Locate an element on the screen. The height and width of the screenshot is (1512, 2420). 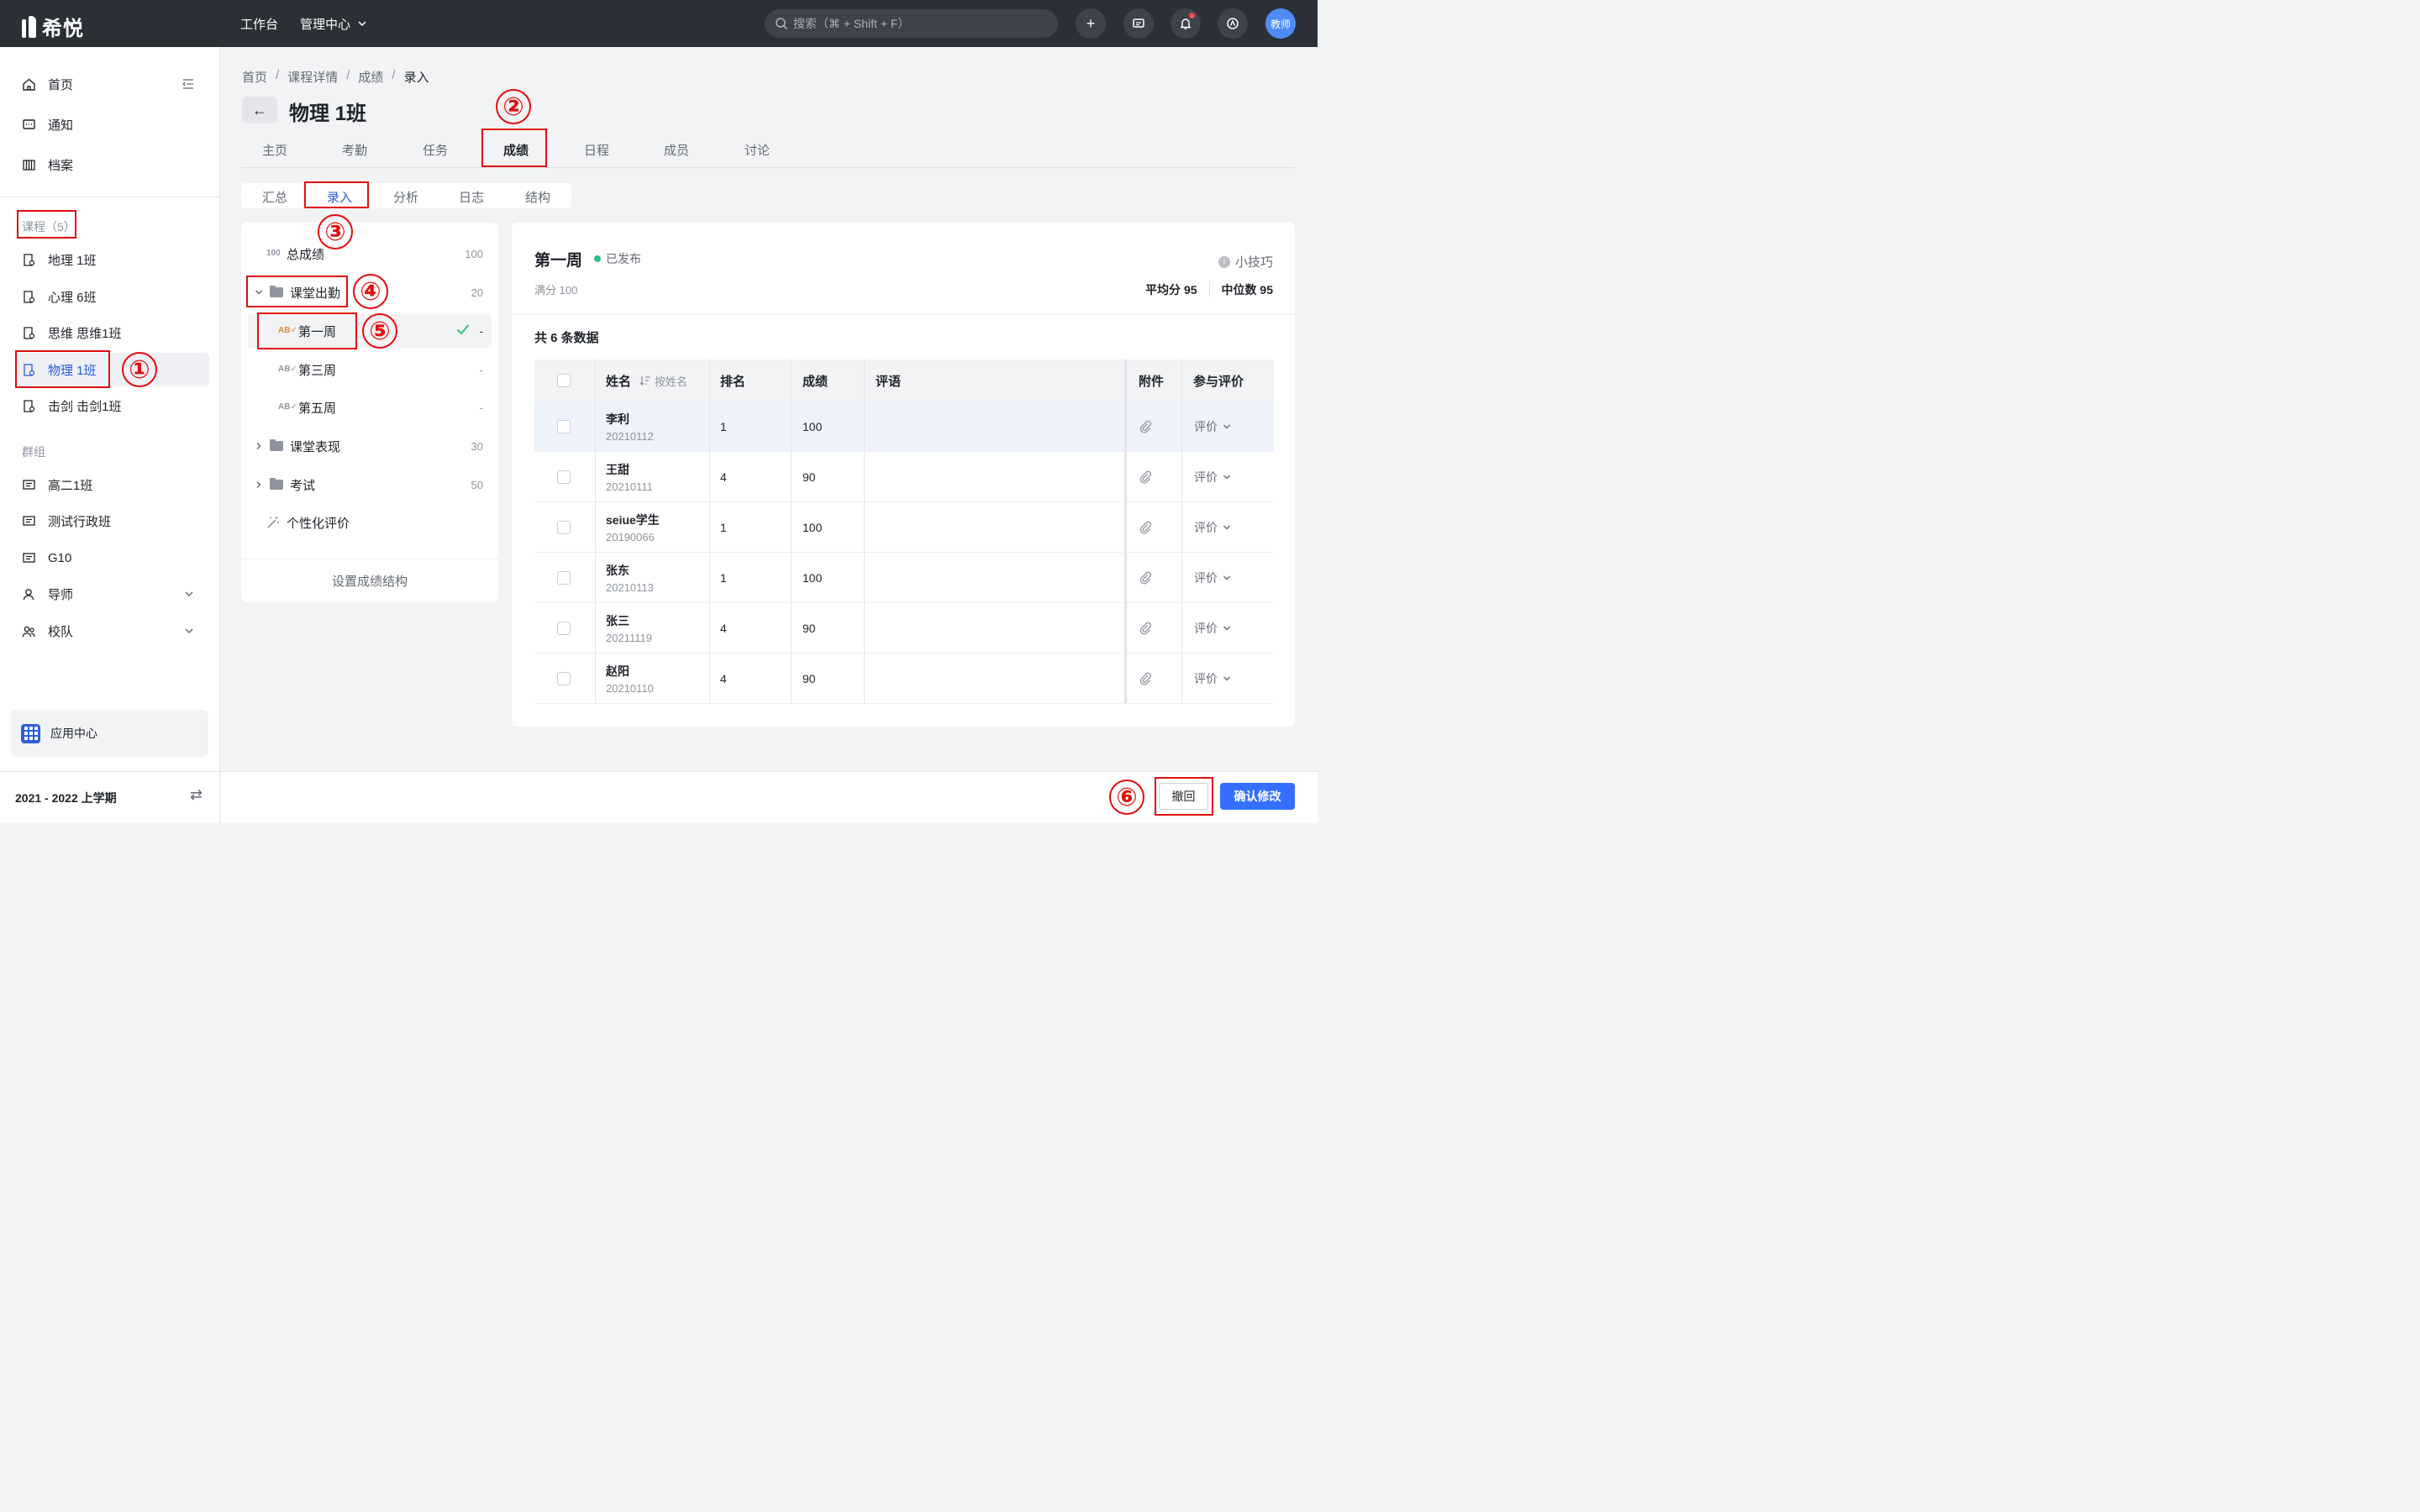
tab-tasks: 任务 is located at coordinates (435, 150).